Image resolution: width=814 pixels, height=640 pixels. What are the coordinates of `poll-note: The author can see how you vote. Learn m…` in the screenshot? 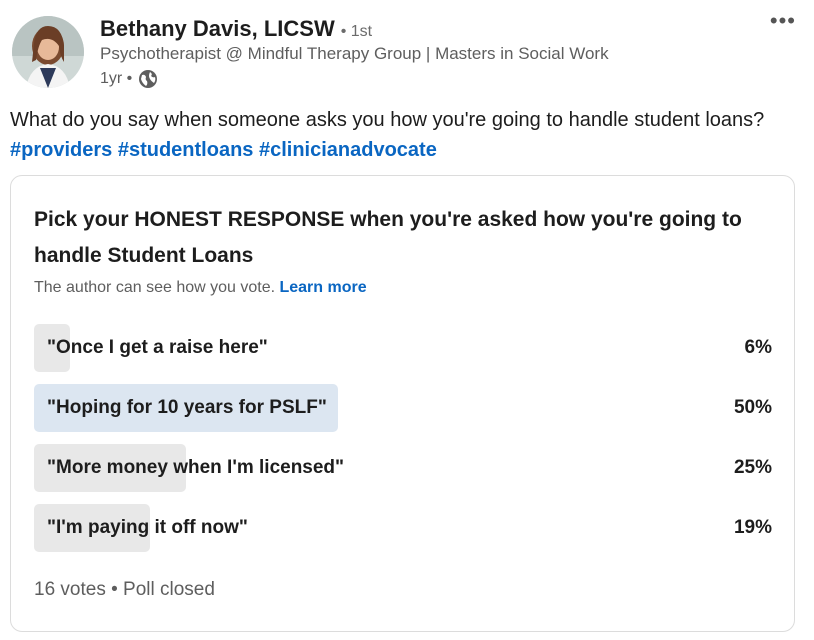 It's located at (200, 288).